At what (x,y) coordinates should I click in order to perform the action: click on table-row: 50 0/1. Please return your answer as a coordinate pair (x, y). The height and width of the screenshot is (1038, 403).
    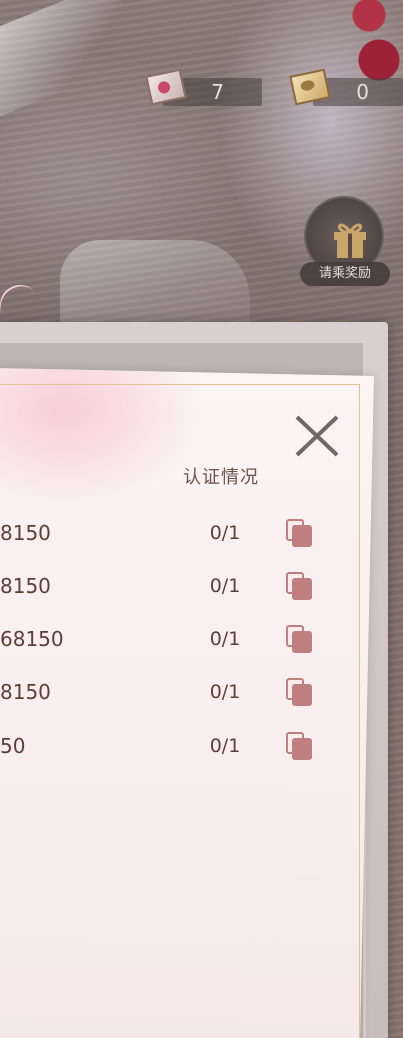
    Looking at the image, I should click on (180, 746).